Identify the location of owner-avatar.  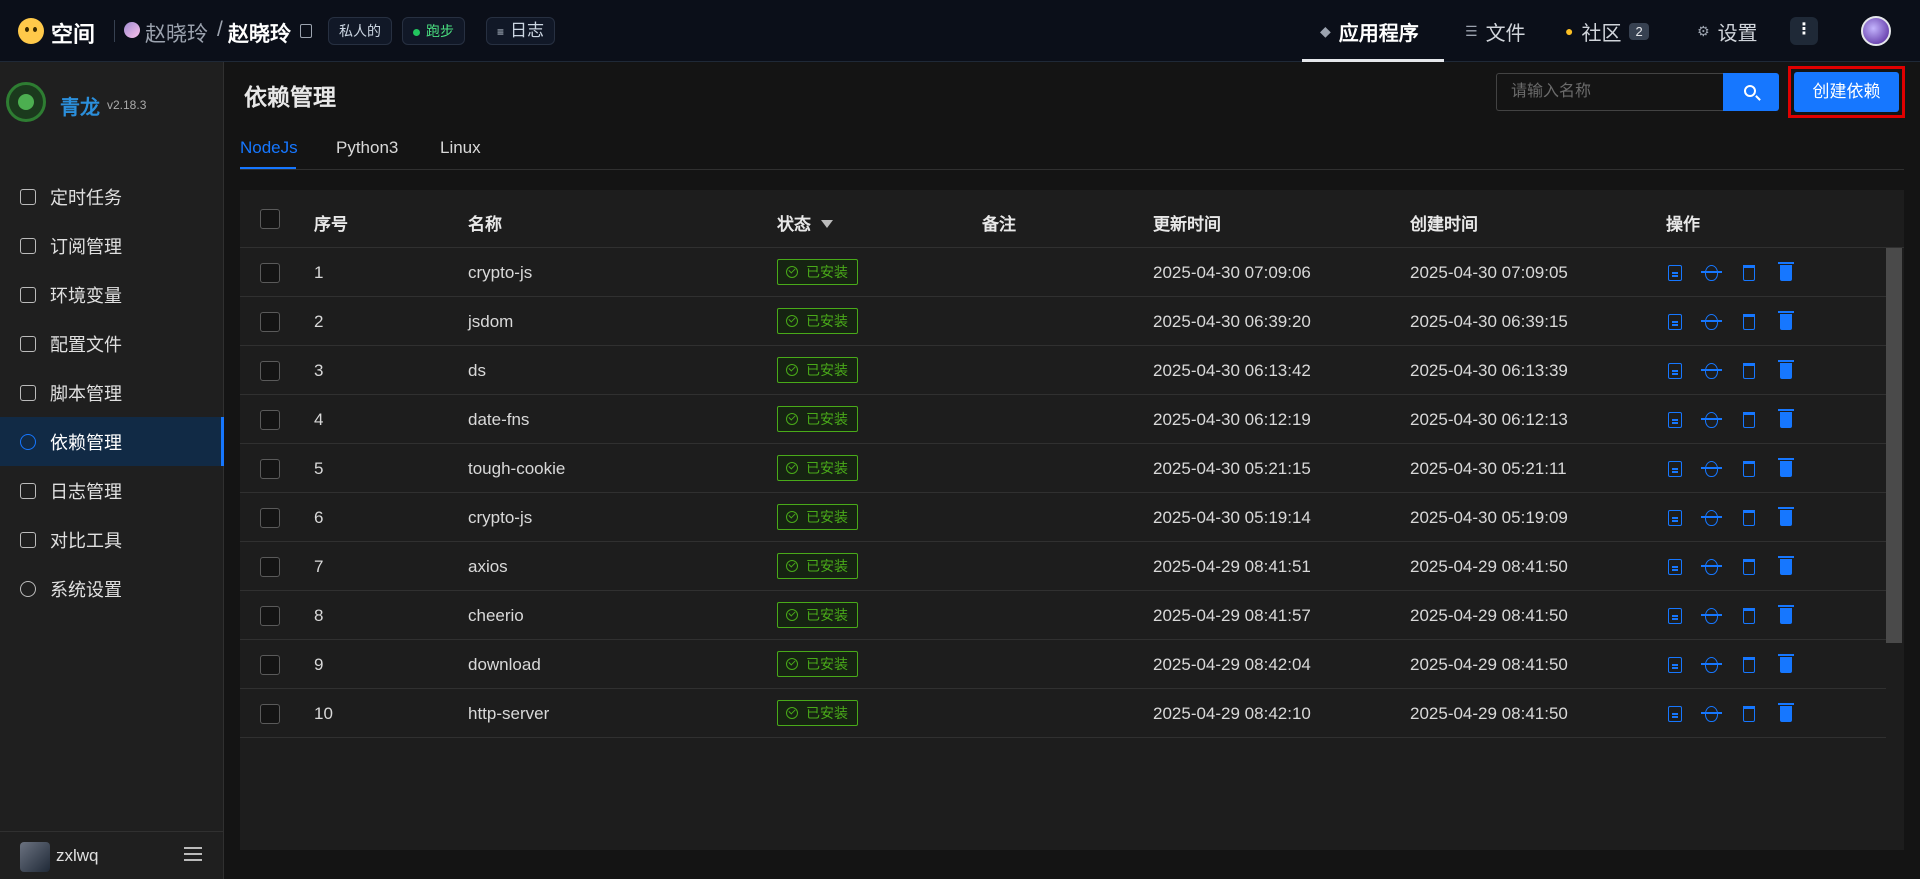
(132, 30).